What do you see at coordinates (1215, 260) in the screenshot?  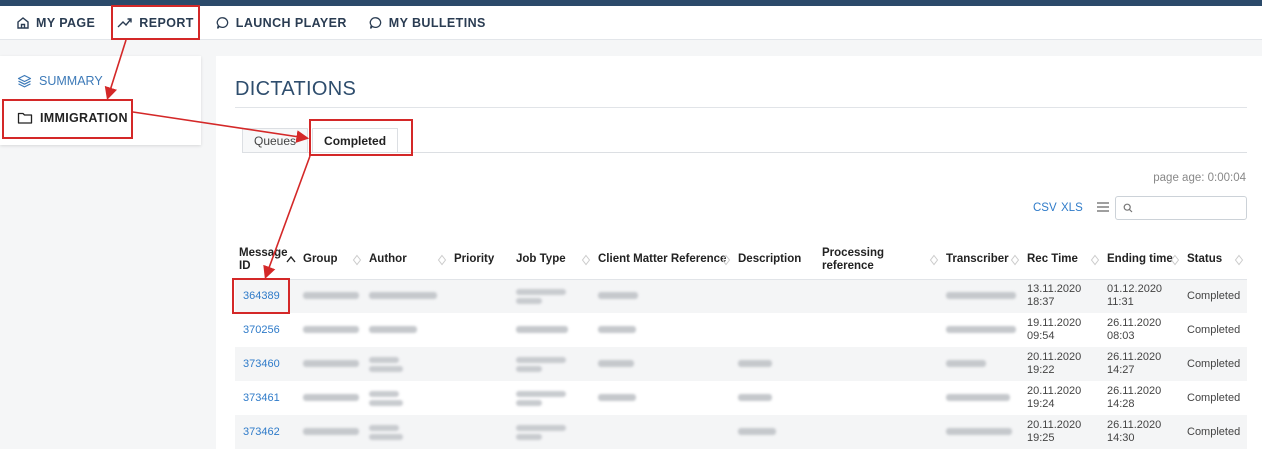 I see `column-header-status: Status` at bounding box center [1215, 260].